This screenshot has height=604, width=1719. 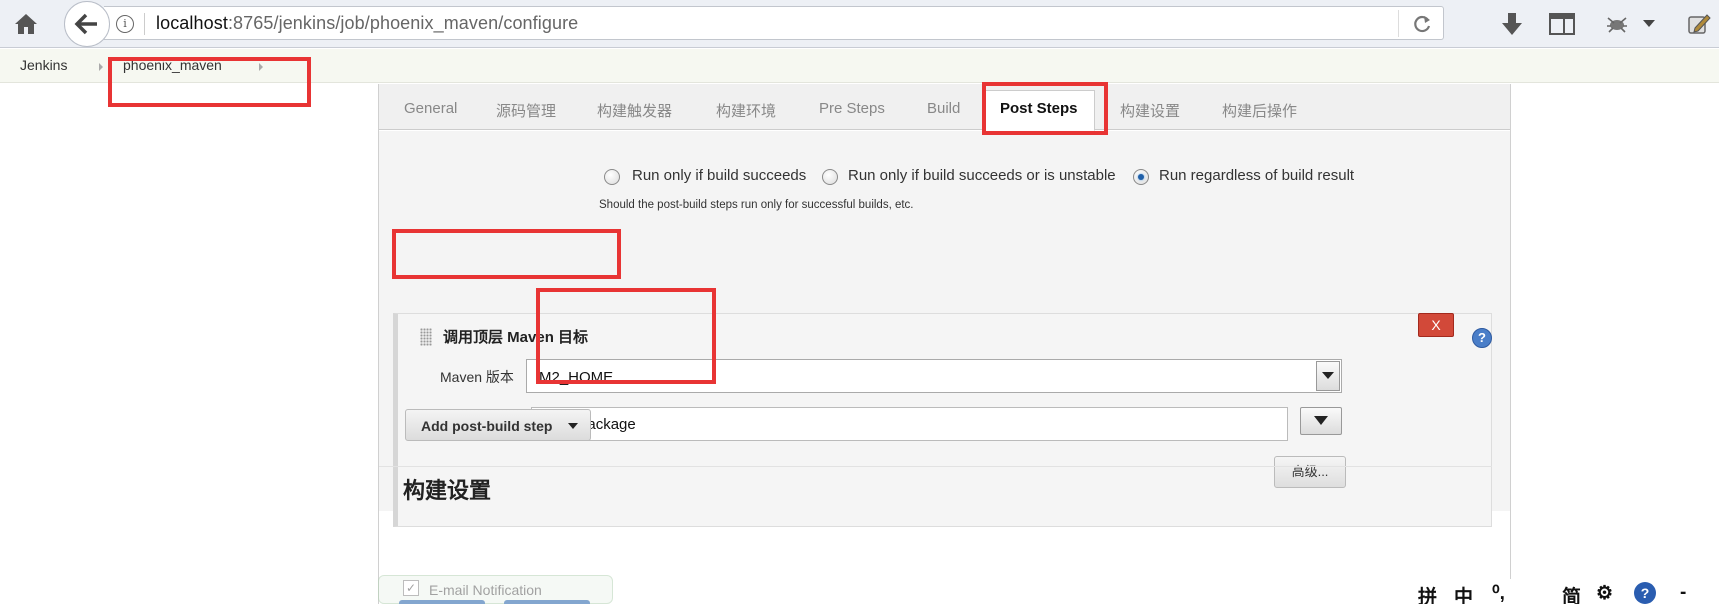 What do you see at coordinates (430, 108) in the screenshot?
I see `tab-general: General` at bounding box center [430, 108].